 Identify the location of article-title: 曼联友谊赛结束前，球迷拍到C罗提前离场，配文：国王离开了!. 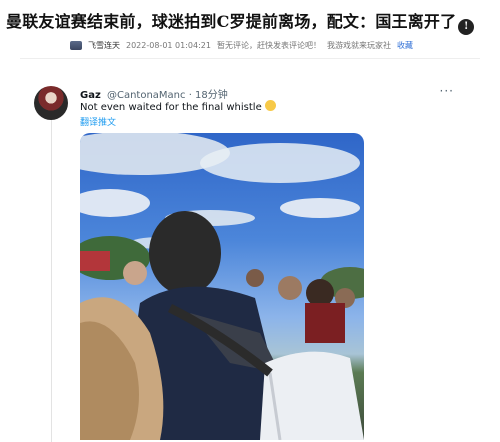
(251, 21).